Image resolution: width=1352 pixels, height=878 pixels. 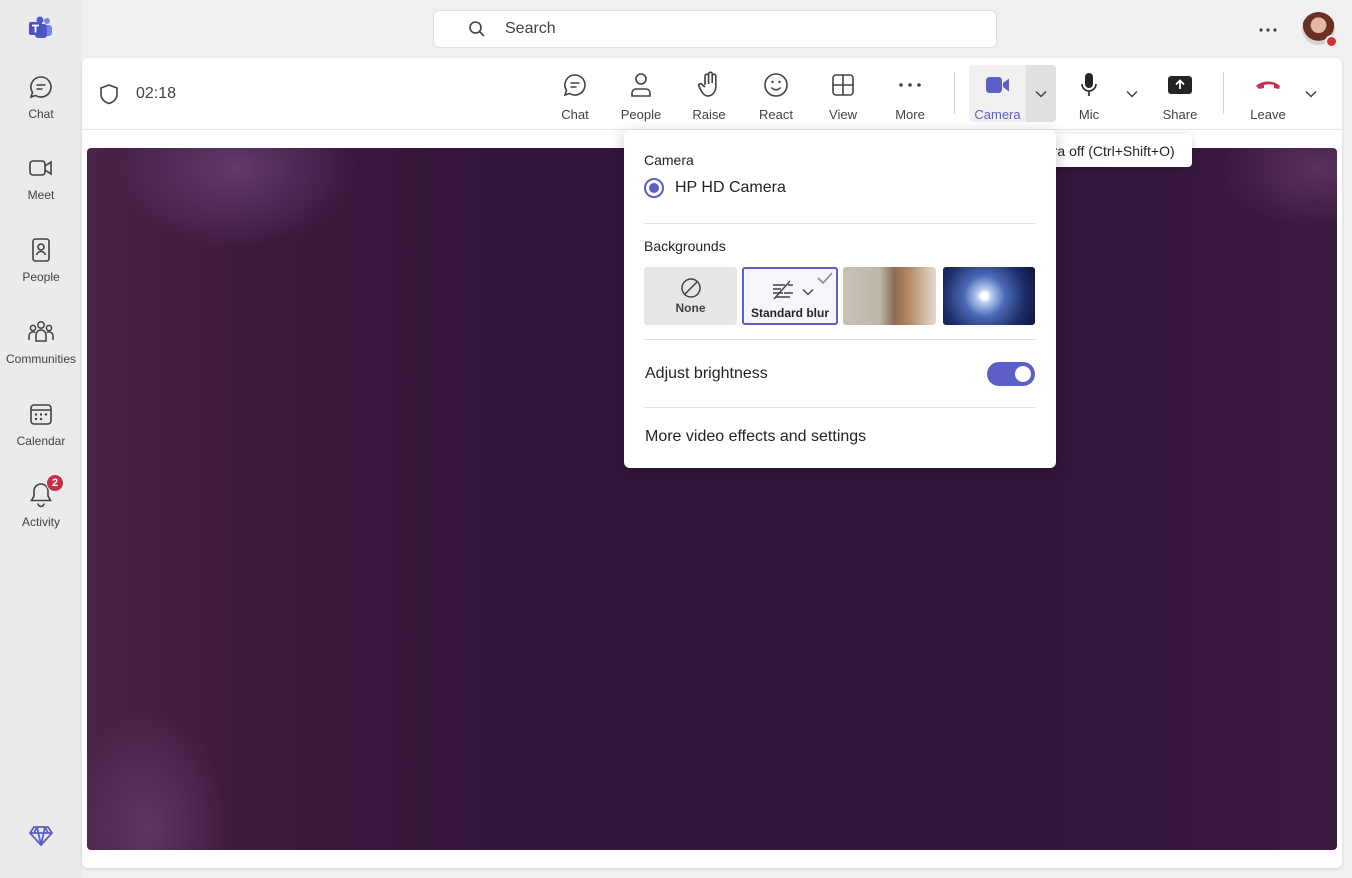 I want to click on teams-logo-icon, so click(x=41, y=28).